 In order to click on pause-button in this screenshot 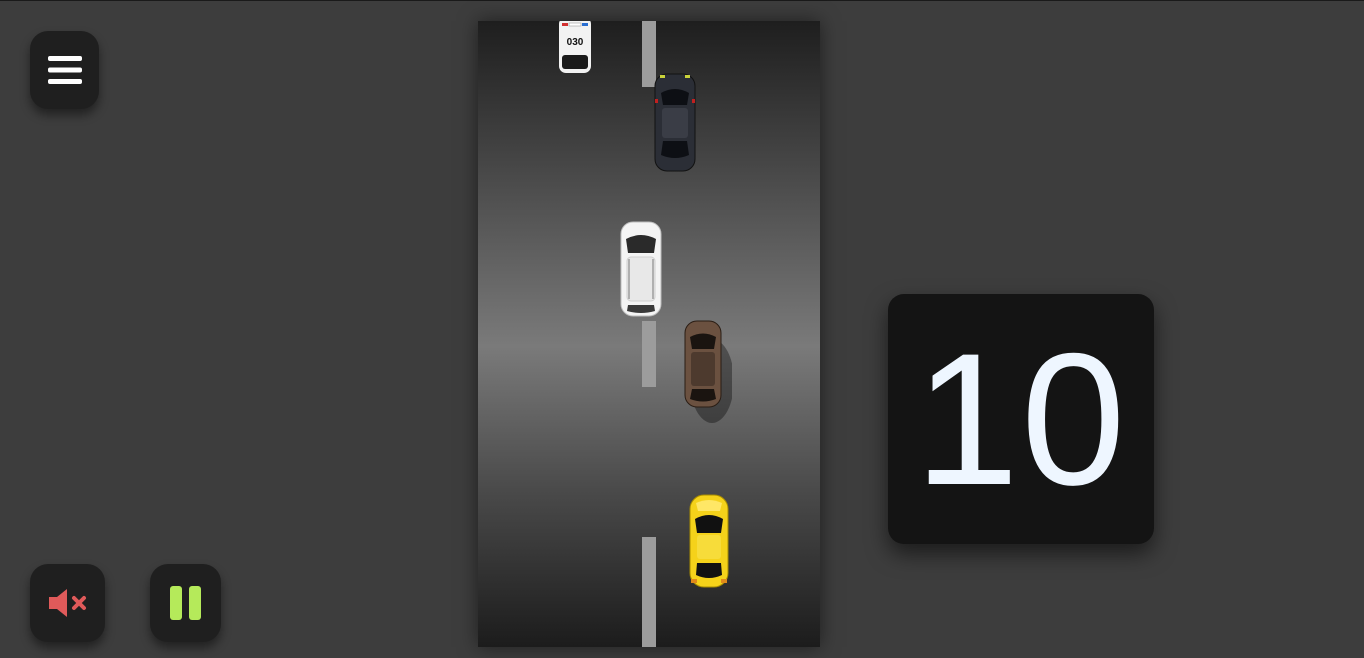, I will do `click(185, 603)`.